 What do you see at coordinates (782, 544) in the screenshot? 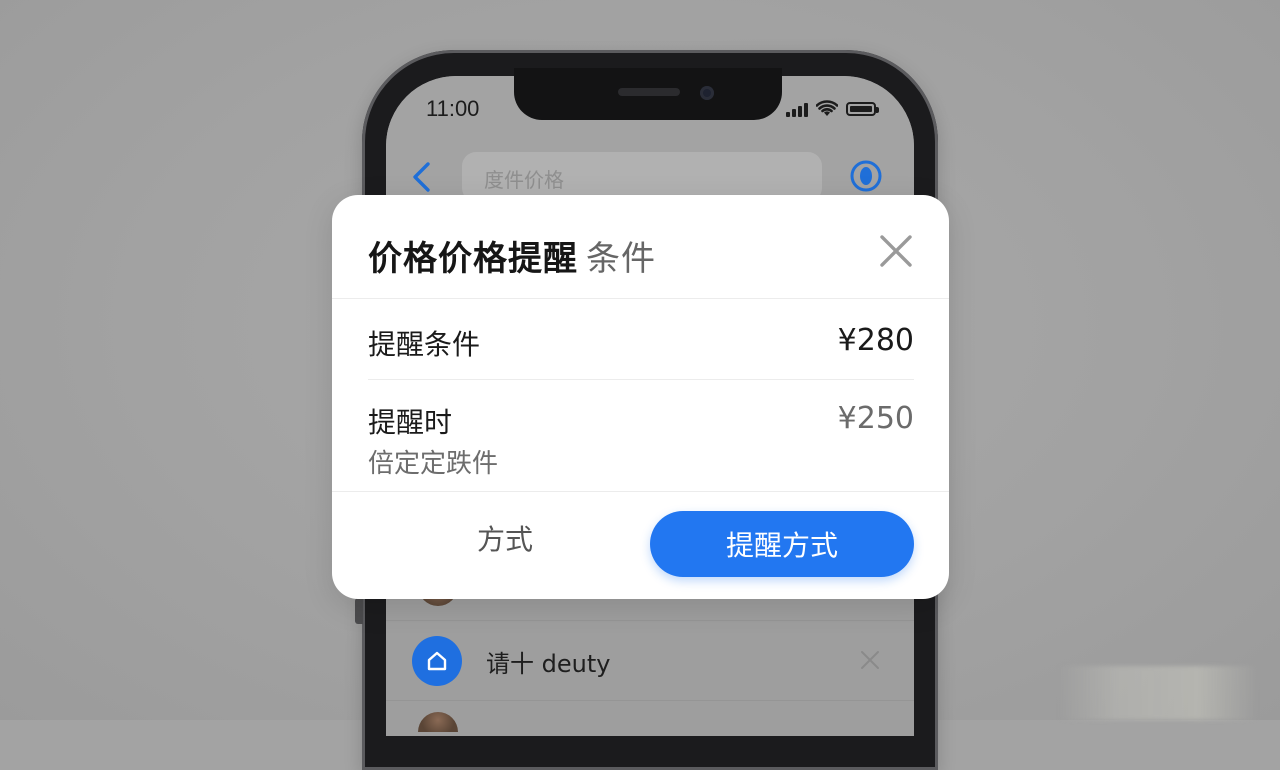
I see `alert-method-button: 提醒方式` at bounding box center [782, 544].